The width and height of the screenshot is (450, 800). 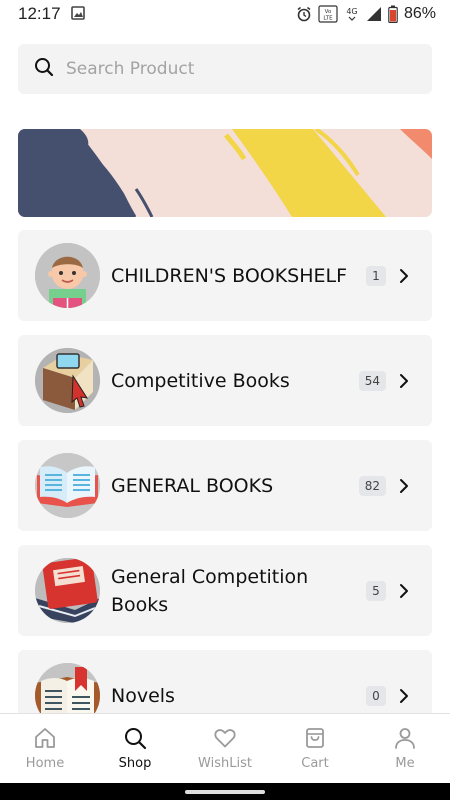 I want to click on child-reading-icon, so click(x=67, y=275).